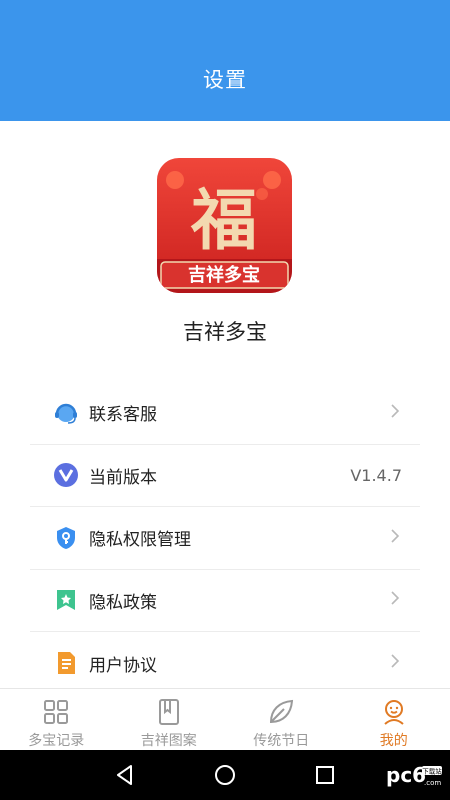 The width and height of the screenshot is (450, 800). What do you see at coordinates (225, 601) in the screenshot?
I see `menu-item-privacy-policy: 隐私政策` at bounding box center [225, 601].